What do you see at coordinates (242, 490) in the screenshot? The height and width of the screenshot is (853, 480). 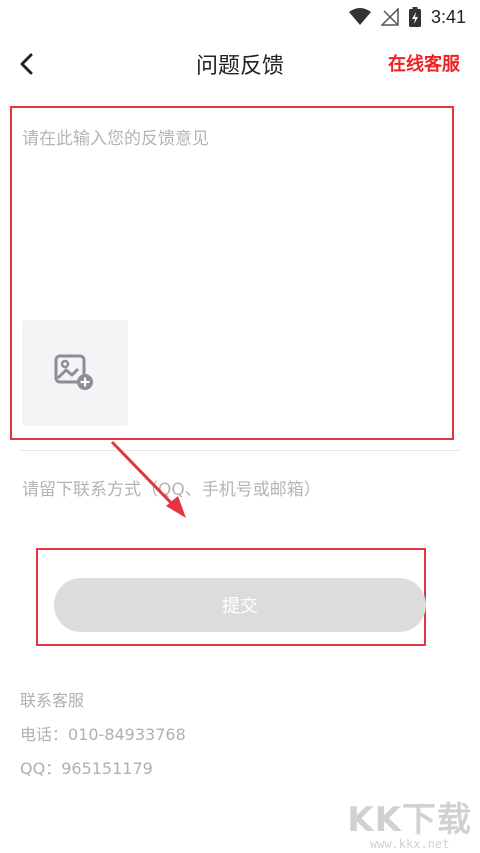 I see `contact-input` at bounding box center [242, 490].